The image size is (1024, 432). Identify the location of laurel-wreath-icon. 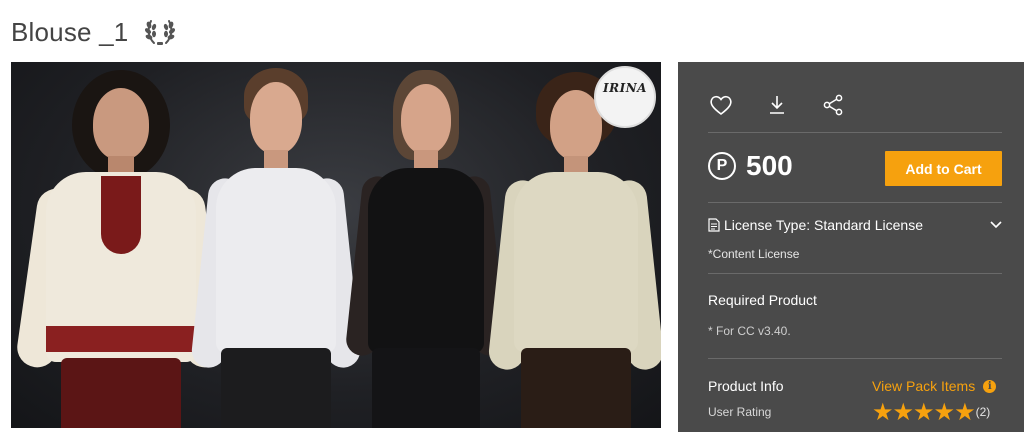
(160, 32).